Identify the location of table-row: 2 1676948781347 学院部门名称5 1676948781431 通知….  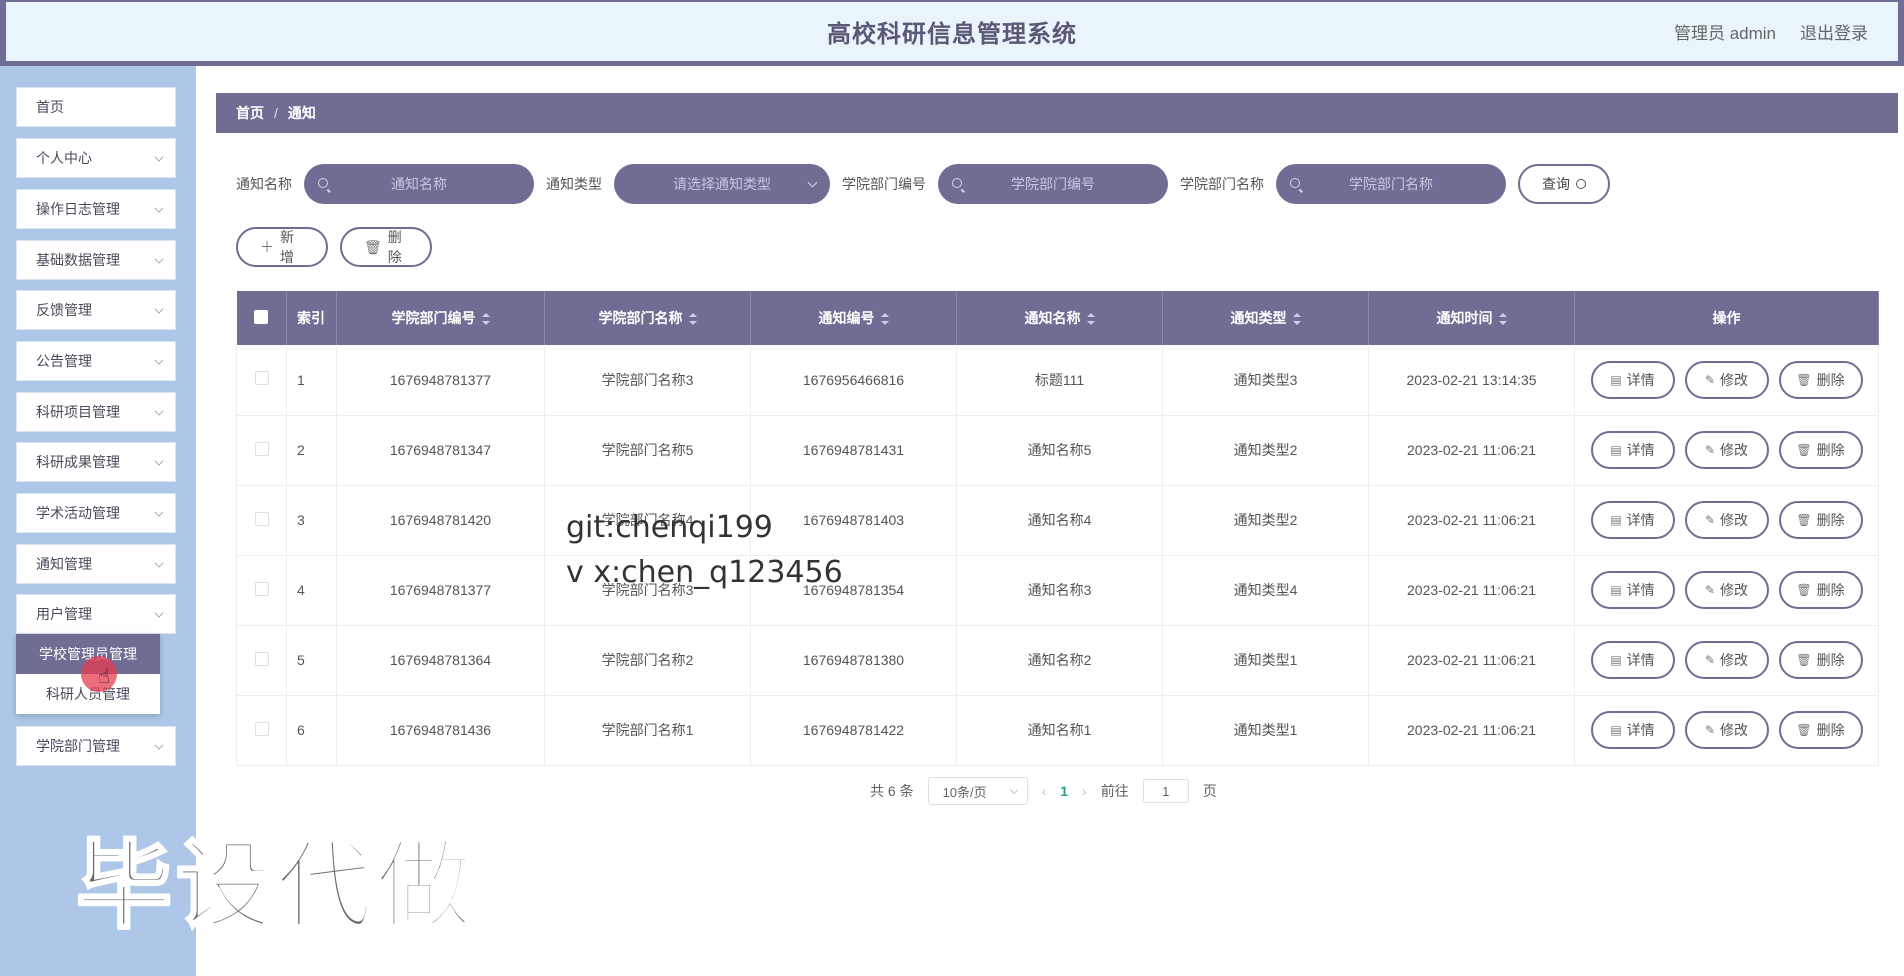
(1057, 450).